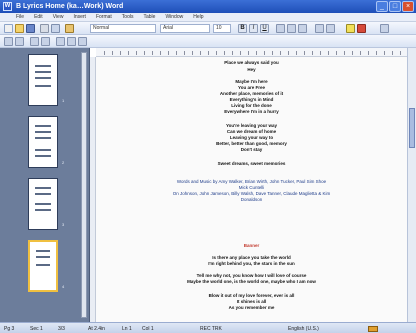 This screenshot has width=416, height=333. I want to click on zoom-icon, so click(34, 41).